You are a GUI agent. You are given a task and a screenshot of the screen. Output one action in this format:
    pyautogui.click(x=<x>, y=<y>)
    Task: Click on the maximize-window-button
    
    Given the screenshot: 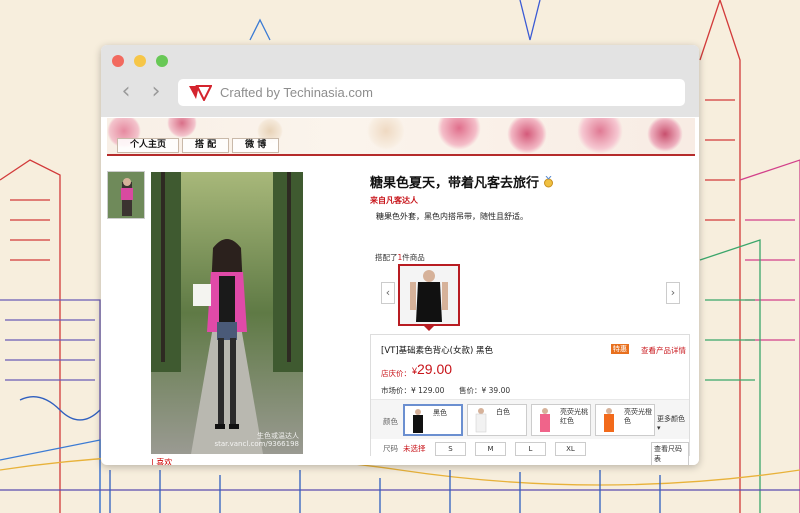 What is the action you would take?
    pyautogui.click(x=162, y=61)
    